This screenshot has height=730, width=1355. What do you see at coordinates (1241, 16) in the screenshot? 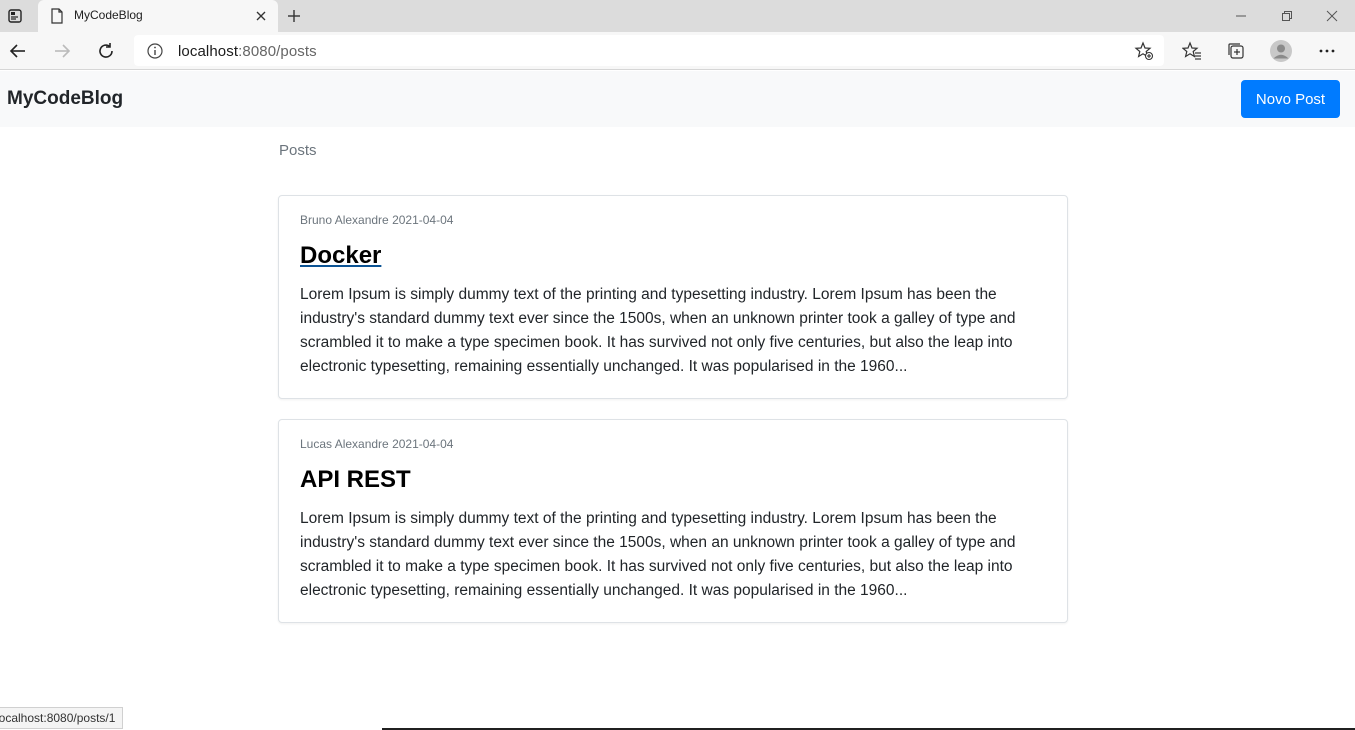
I see `minimize-icon` at bounding box center [1241, 16].